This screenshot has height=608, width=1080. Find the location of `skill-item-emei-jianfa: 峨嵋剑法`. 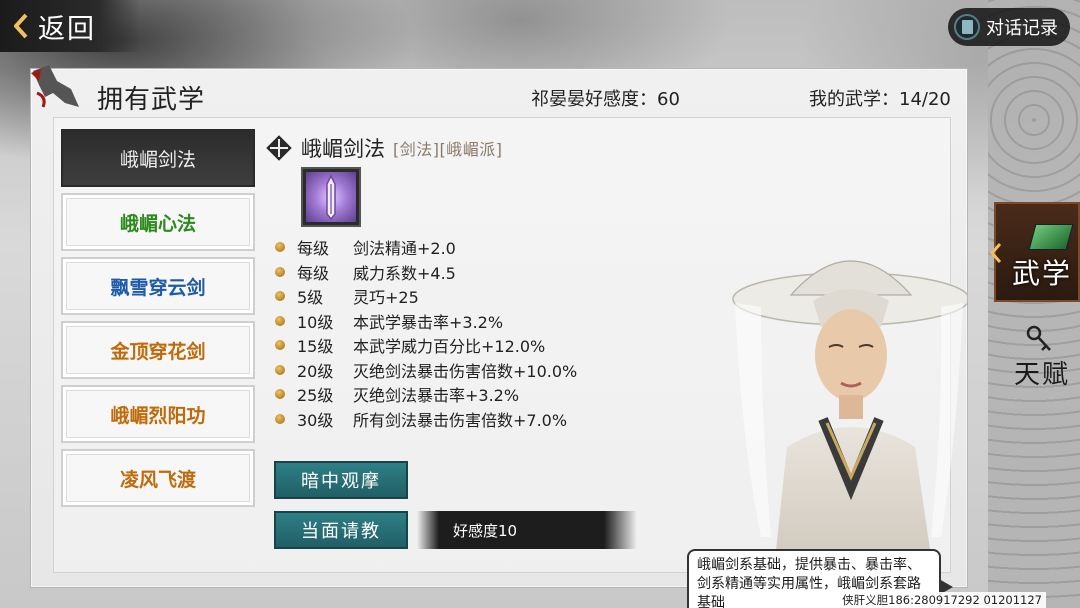

skill-item-emei-jianfa: 峨嵋剑法 is located at coordinates (158, 158).